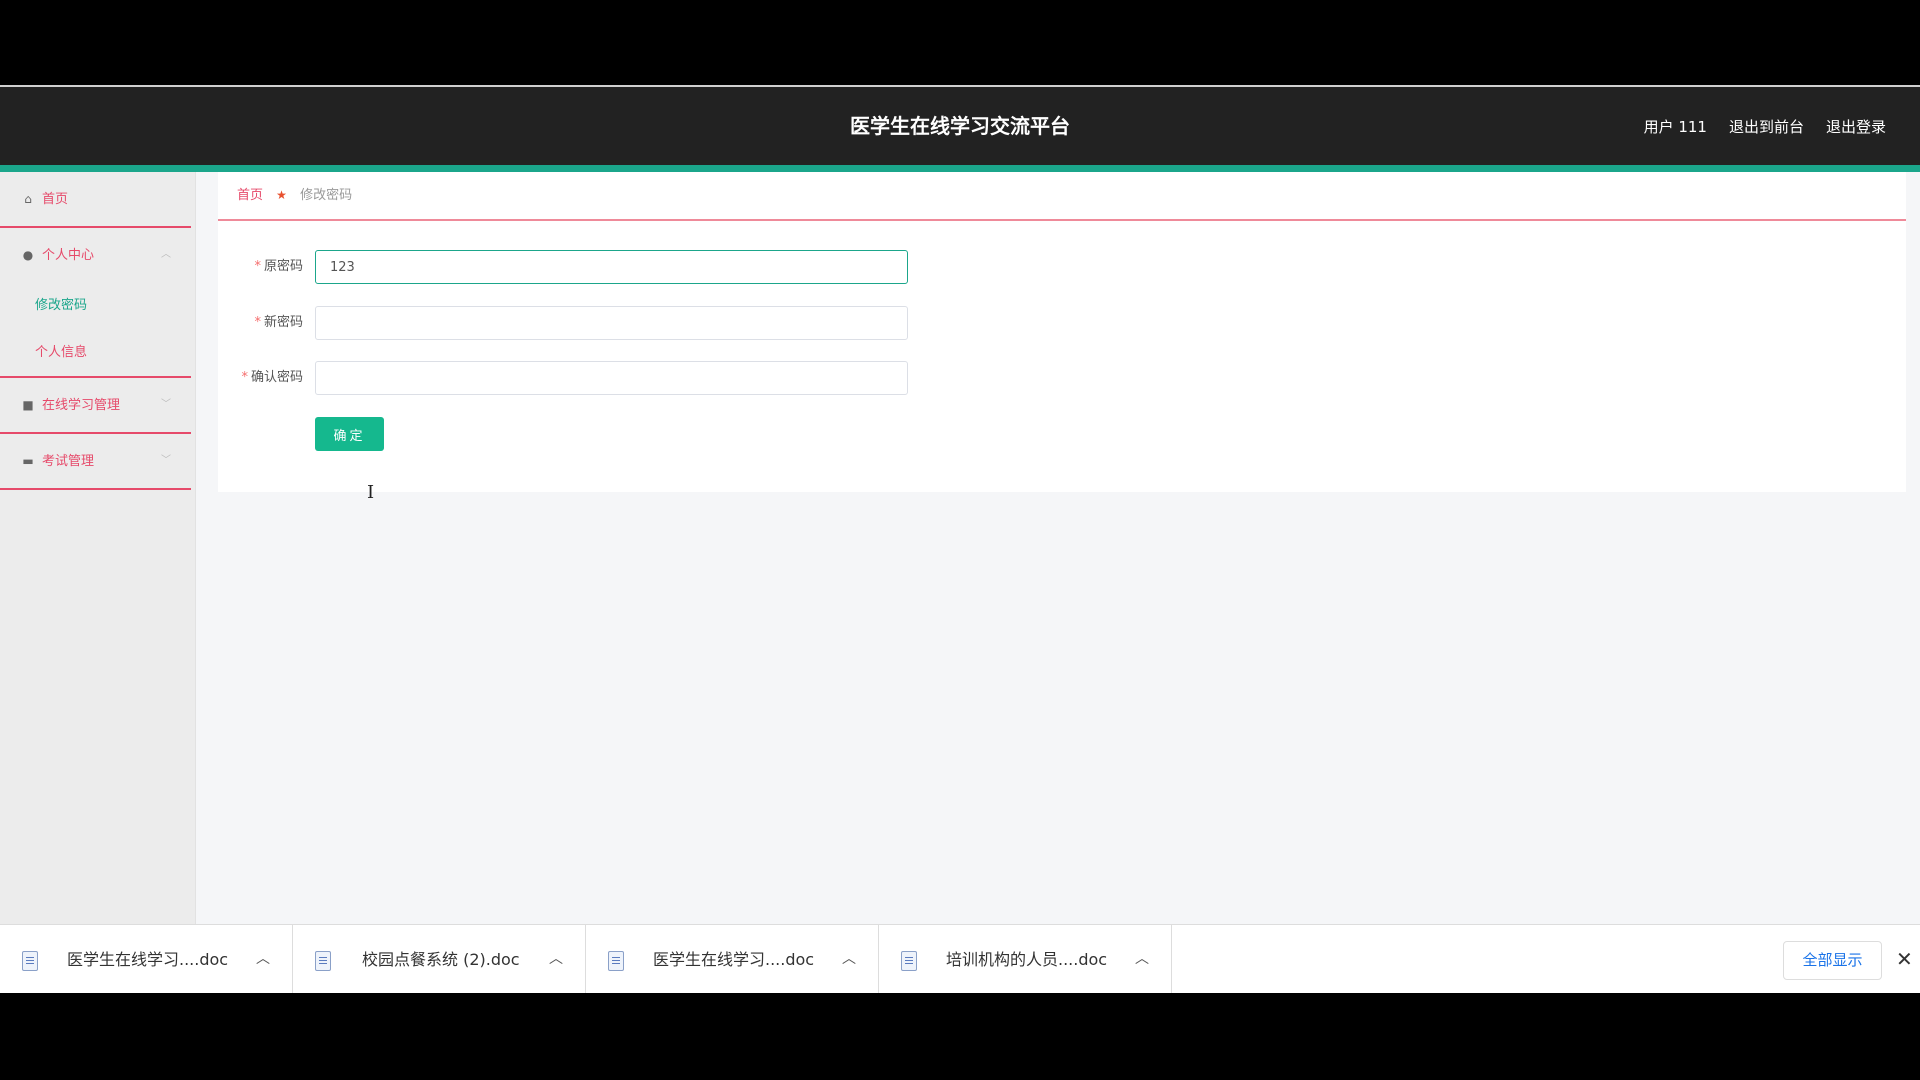 The width and height of the screenshot is (1920, 1080). What do you see at coordinates (28, 199) in the screenshot?
I see `home-icon: ⌂` at bounding box center [28, 199].